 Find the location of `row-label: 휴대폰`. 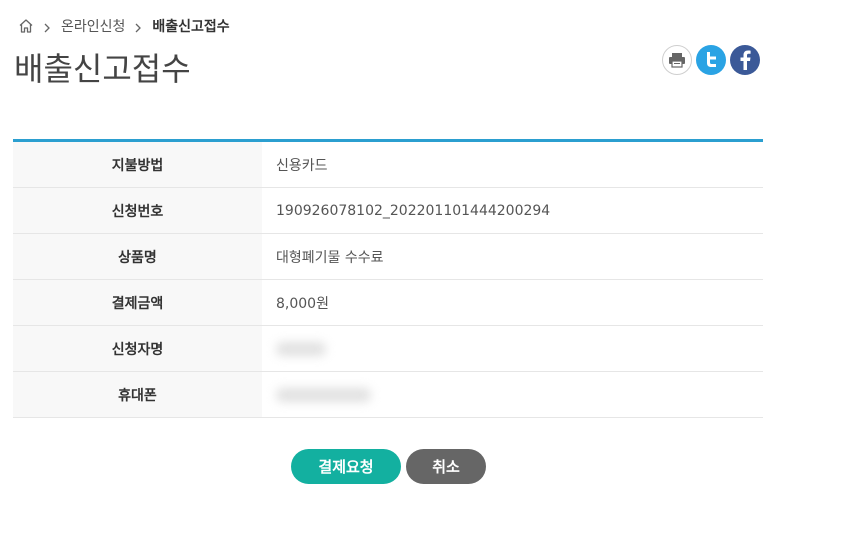

row-label: 휴대폰 is located at coordinates (137, 394).